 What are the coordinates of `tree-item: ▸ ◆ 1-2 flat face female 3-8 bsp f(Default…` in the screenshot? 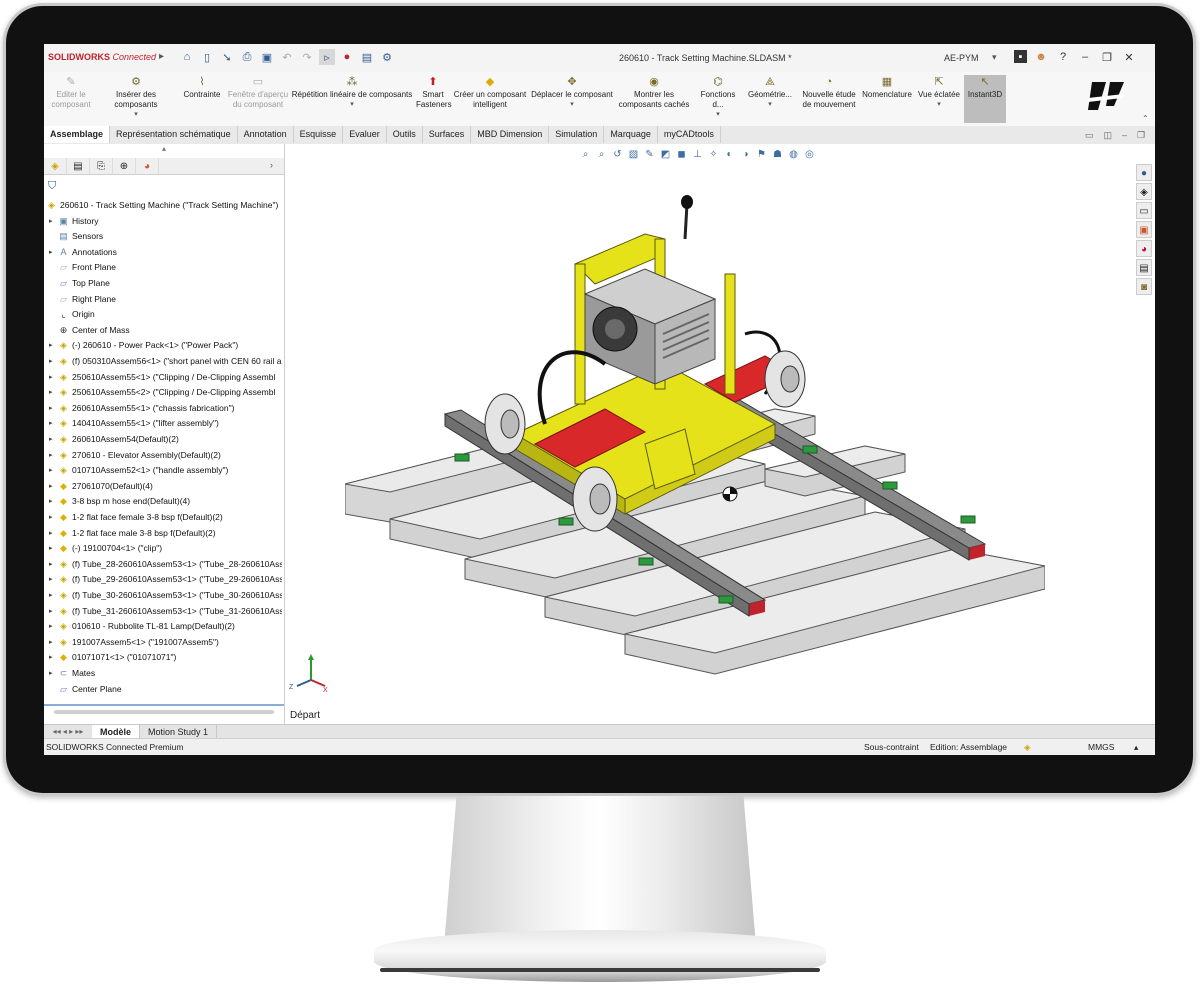 It's located at (163, 517).